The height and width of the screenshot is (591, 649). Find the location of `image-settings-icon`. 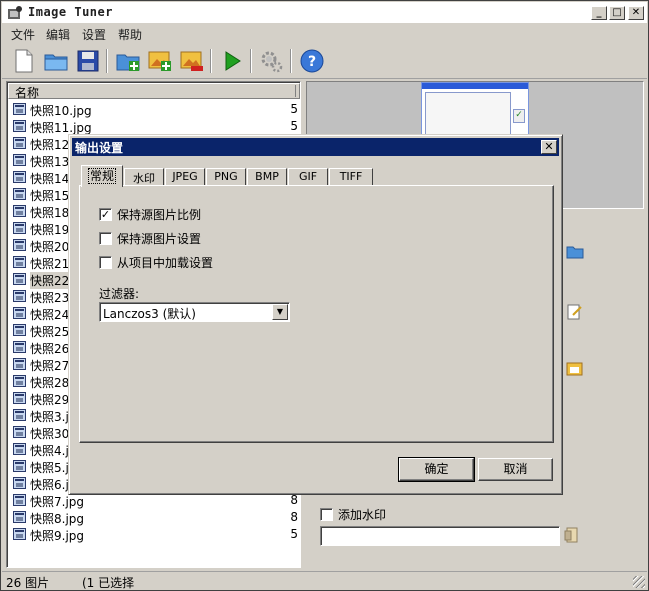

image-settings-icon is located at coordinates (575, 369).